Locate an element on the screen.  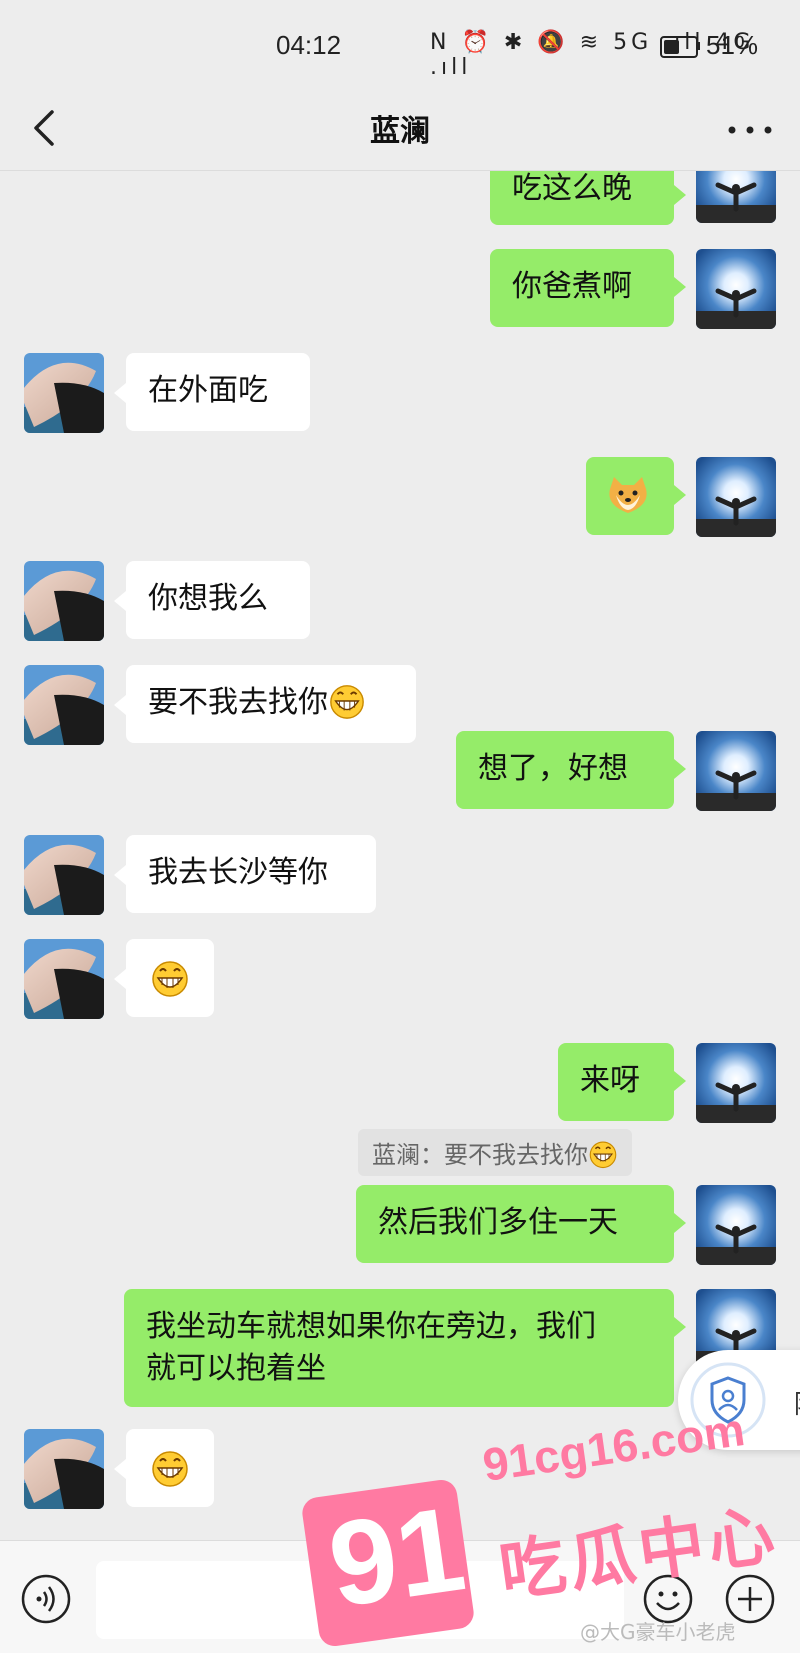
voice-icon is located at coordinates (46, 1599).